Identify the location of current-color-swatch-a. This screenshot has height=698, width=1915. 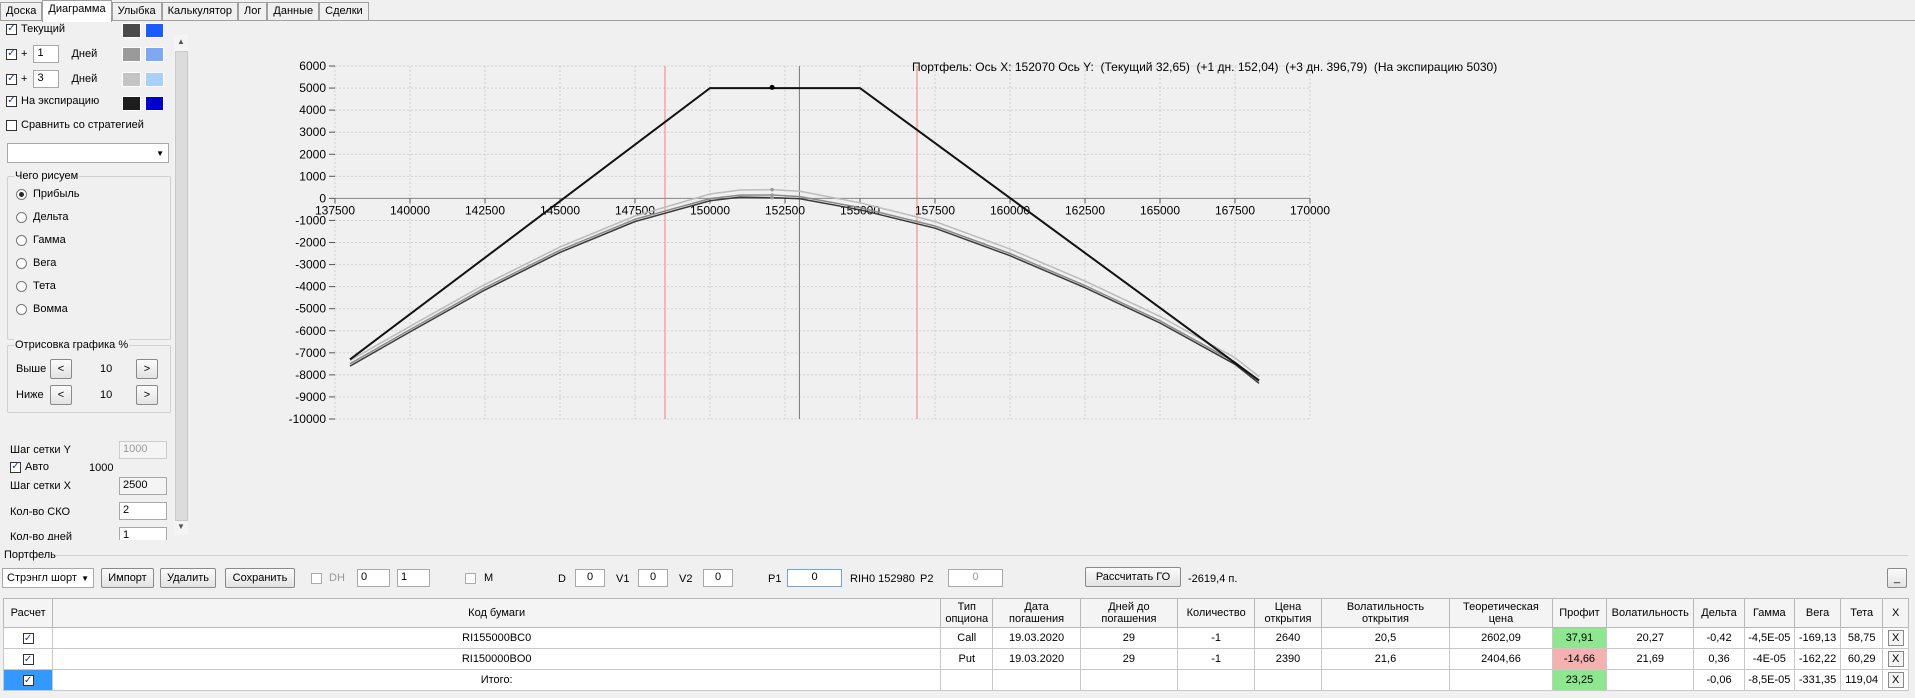
(131, 30).